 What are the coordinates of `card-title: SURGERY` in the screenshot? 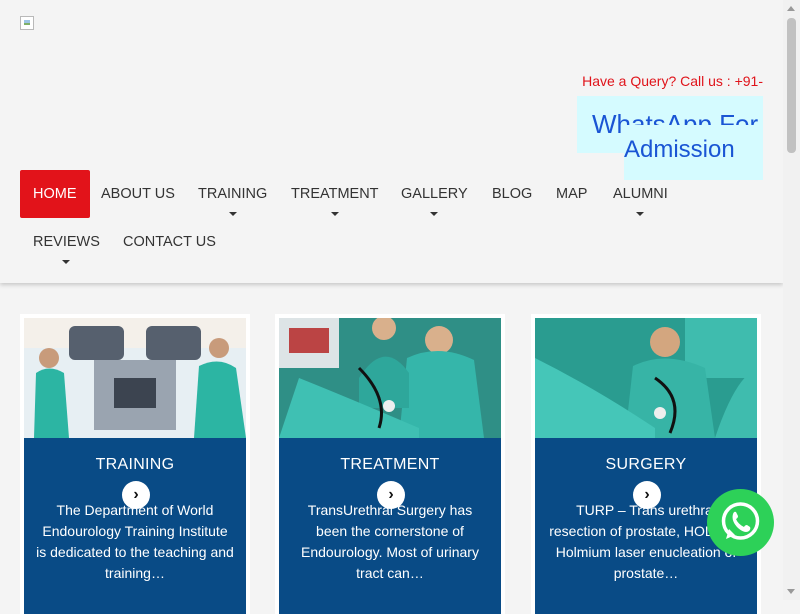 It's located at (646, 464).